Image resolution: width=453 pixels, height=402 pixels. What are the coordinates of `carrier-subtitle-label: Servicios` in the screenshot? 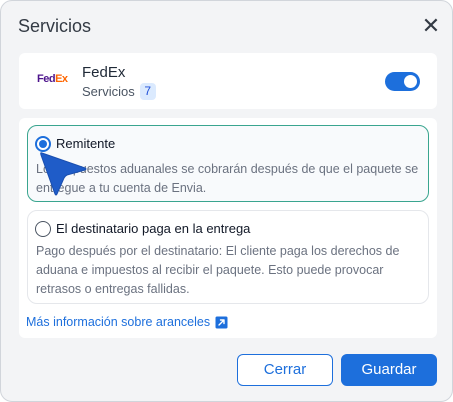 It's located at (108, 91).